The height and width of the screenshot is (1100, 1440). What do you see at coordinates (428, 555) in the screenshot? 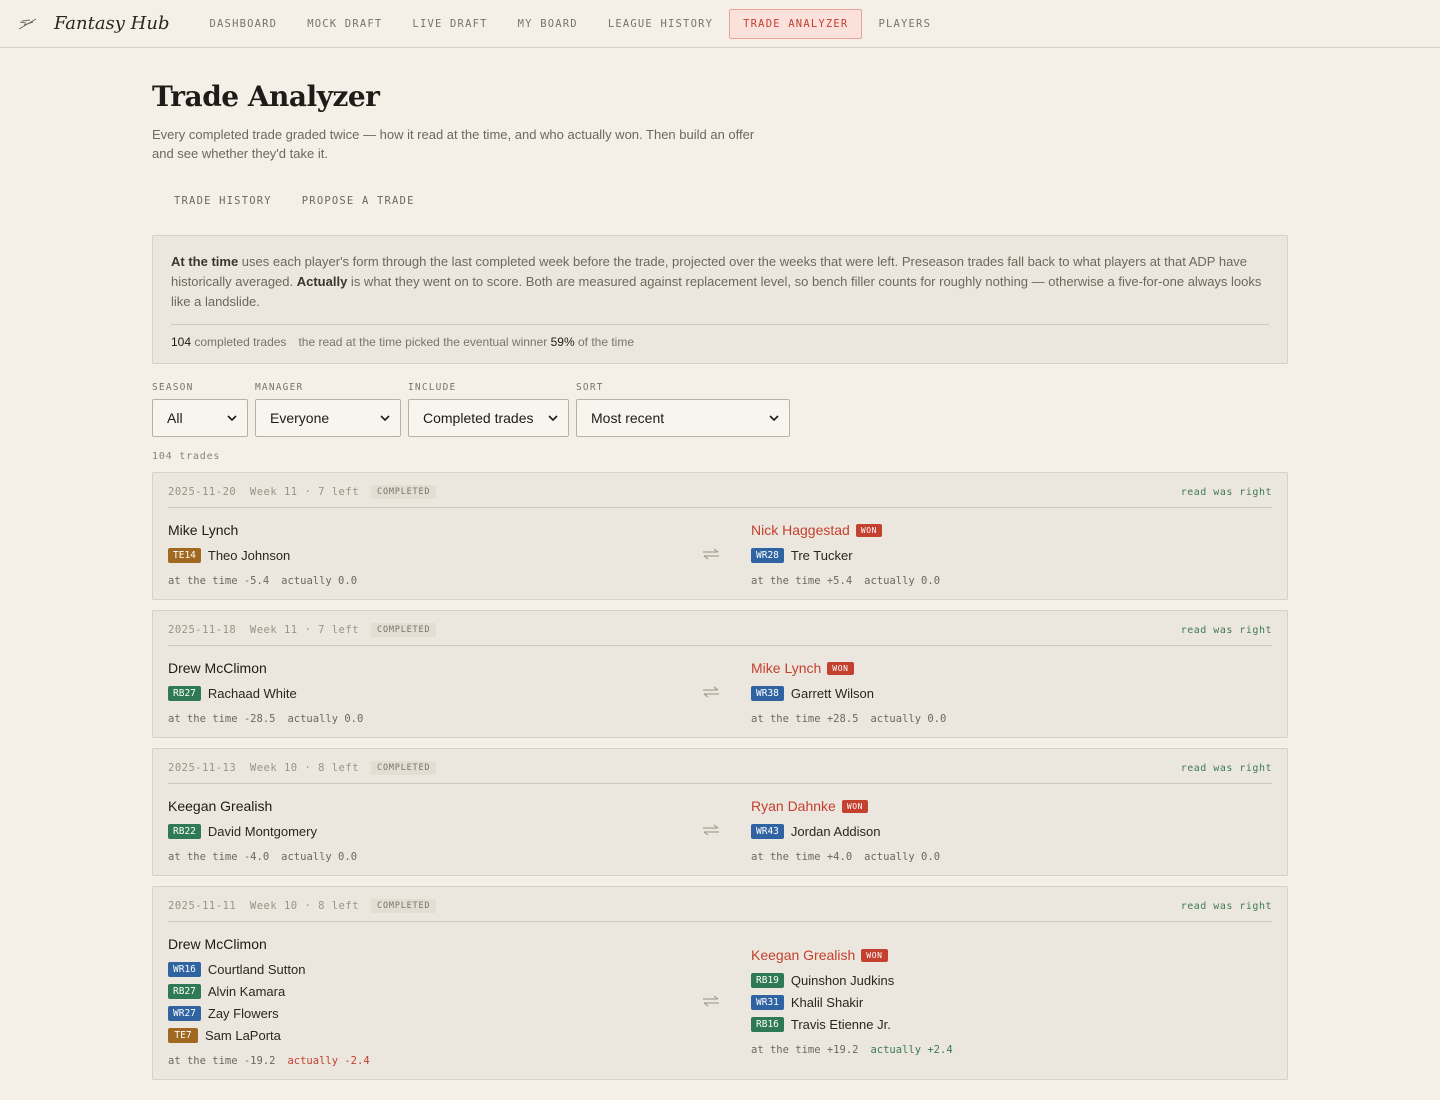
I see `player-row: TE14 Theo Johnson` at bounding box center [428, 555].